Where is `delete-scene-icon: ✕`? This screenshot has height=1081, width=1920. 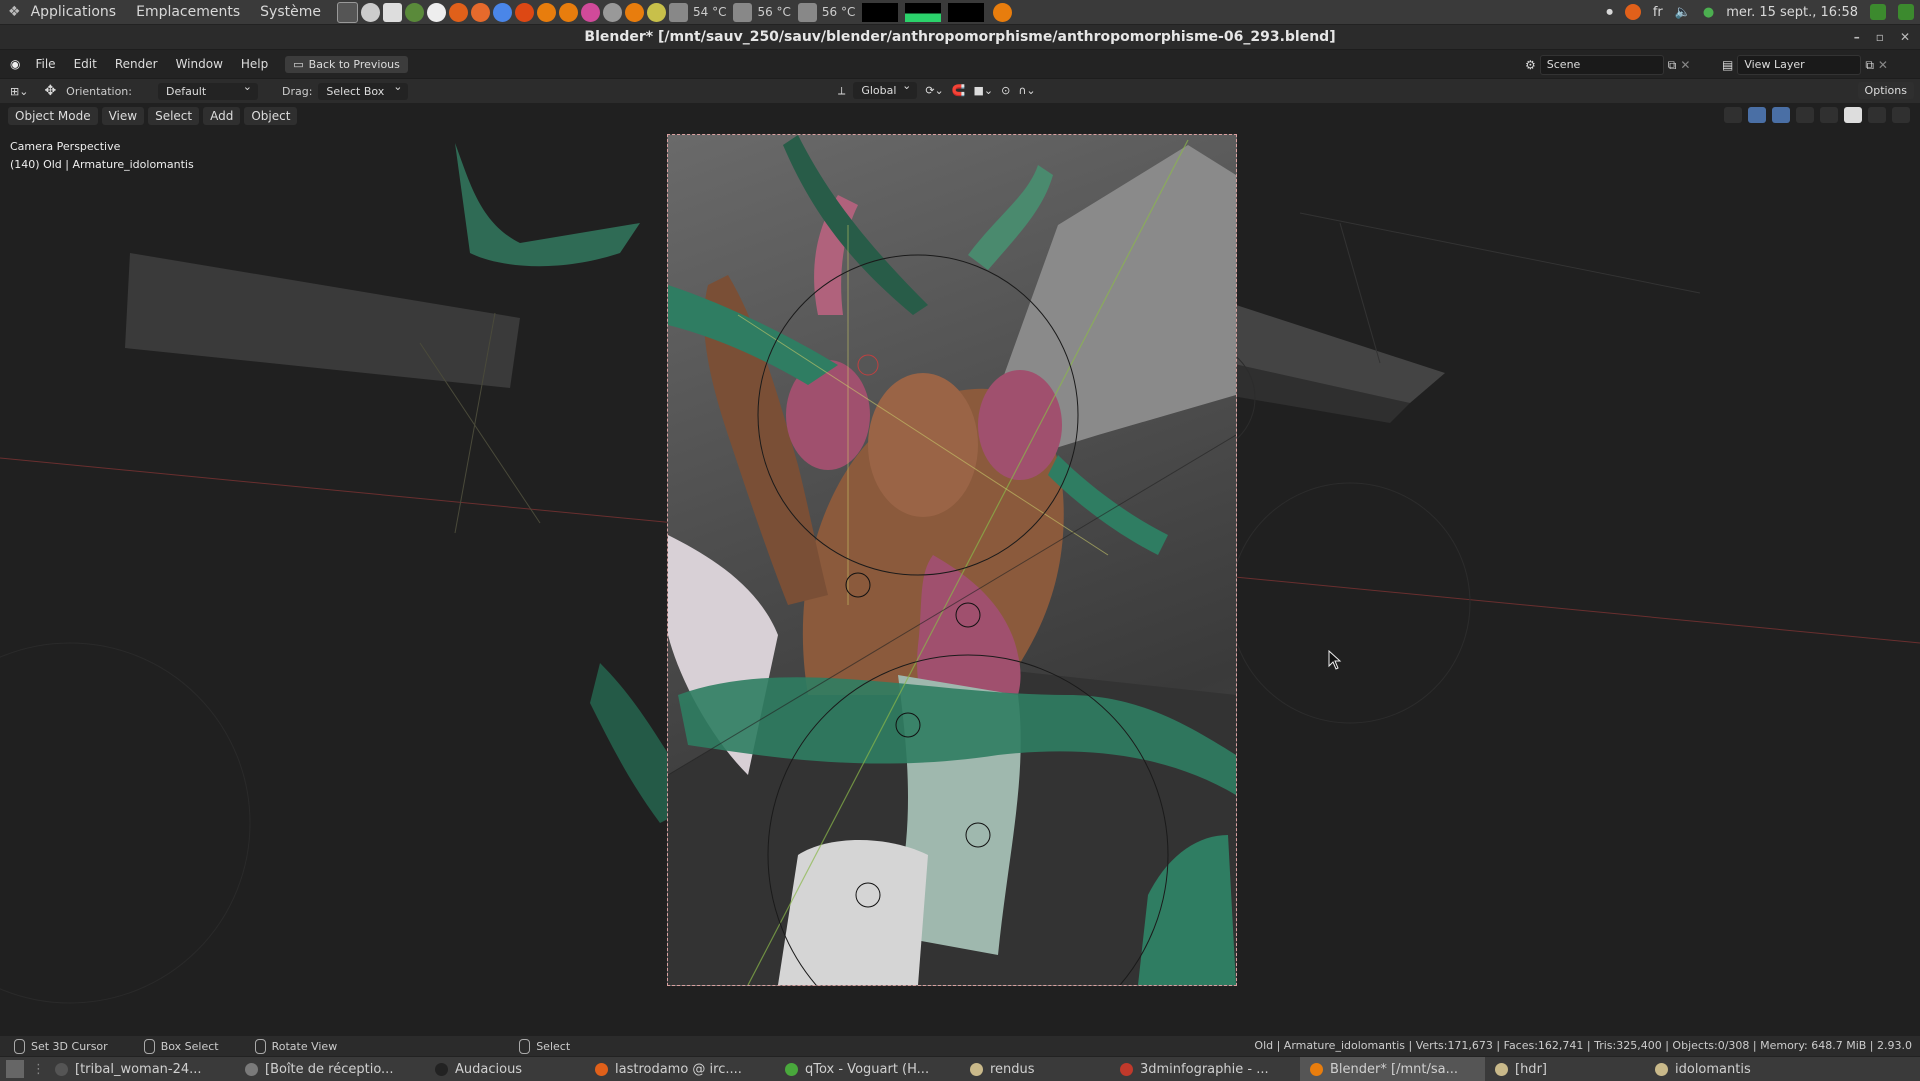
delete-scene-icon: ✕ is located at coordinates (1685, 65).